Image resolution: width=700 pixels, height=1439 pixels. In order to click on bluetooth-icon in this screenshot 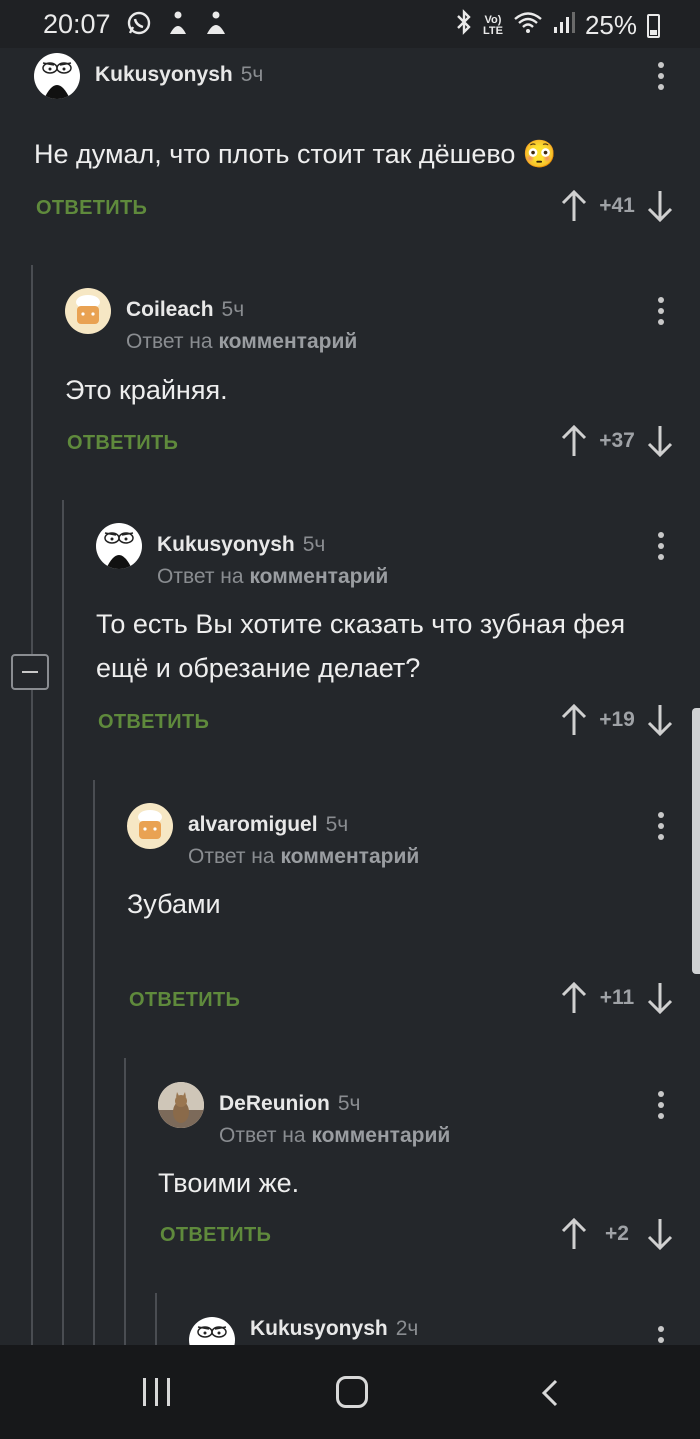, I will do `click(464, 25)`.